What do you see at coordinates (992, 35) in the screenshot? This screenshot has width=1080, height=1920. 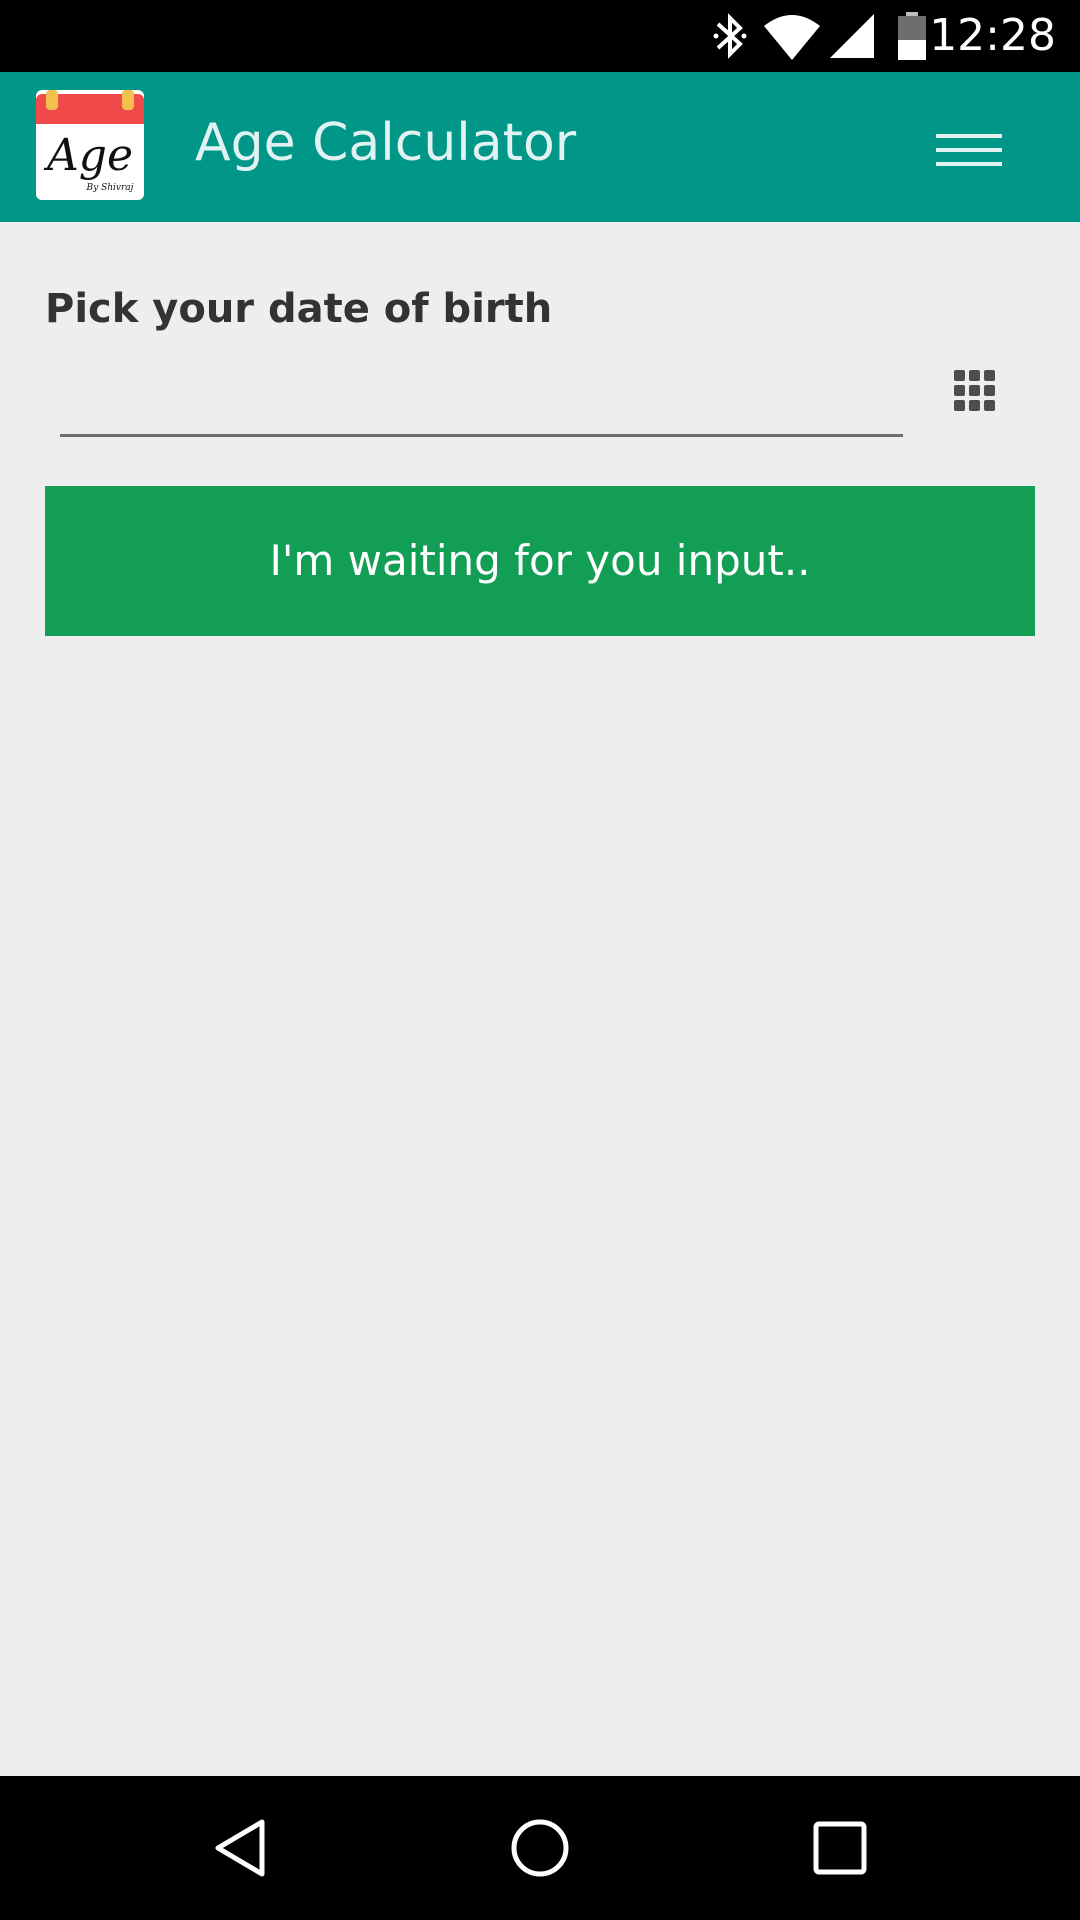 I see `status-time: 12:28` at bounding box center [992, 35].